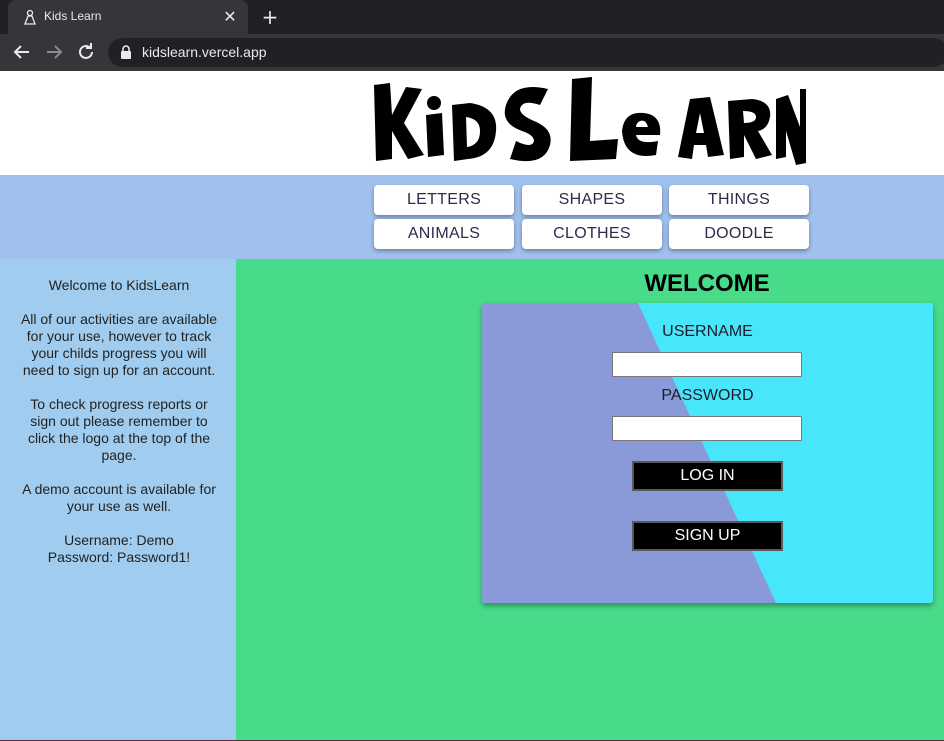 This screenshot has width=944, height=741. I want to click on site-header, so click(472, 123).